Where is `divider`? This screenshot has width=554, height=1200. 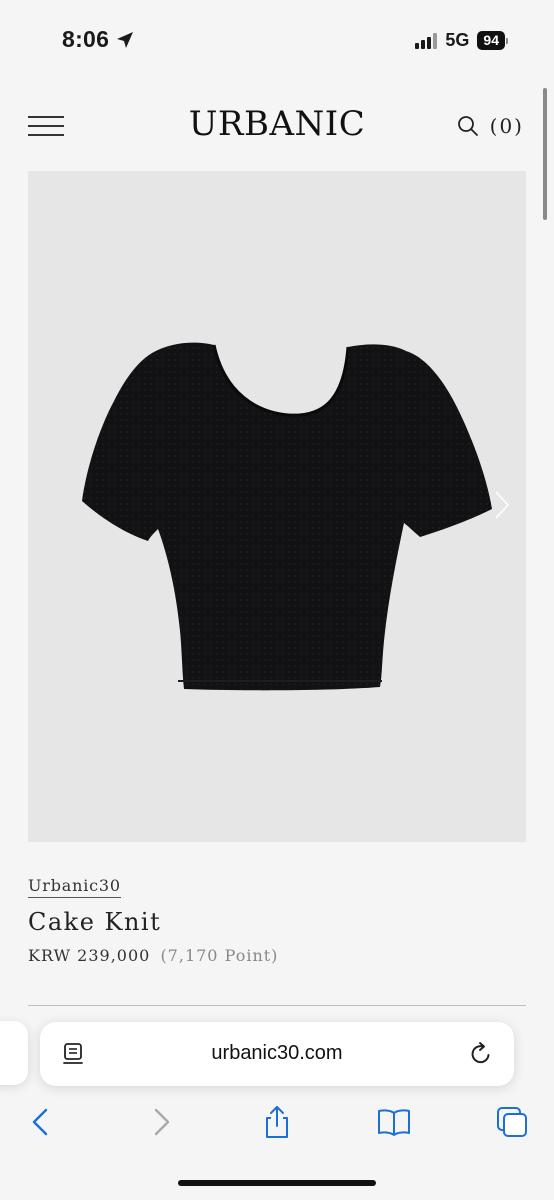
divider is located at coordinates (277, 1005).